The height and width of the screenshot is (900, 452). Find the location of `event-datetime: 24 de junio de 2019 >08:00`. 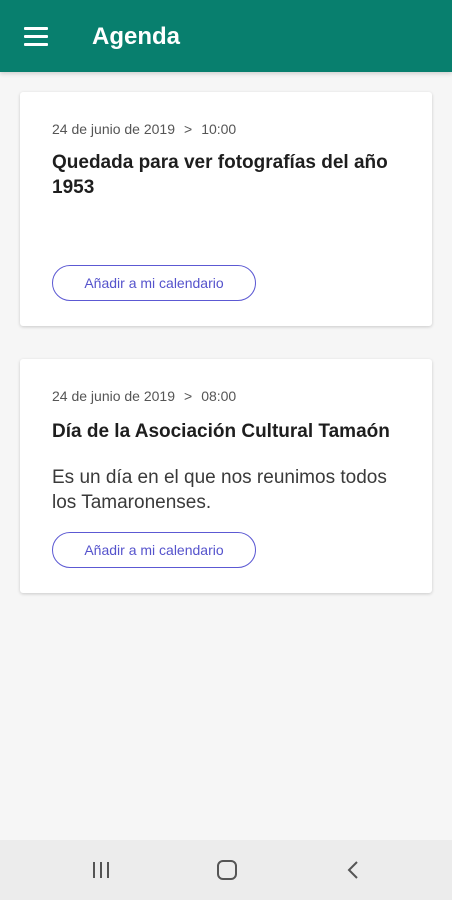

event-datetime: 24 de junio de 2019 >08:00 is located at coordinates (144, 396).